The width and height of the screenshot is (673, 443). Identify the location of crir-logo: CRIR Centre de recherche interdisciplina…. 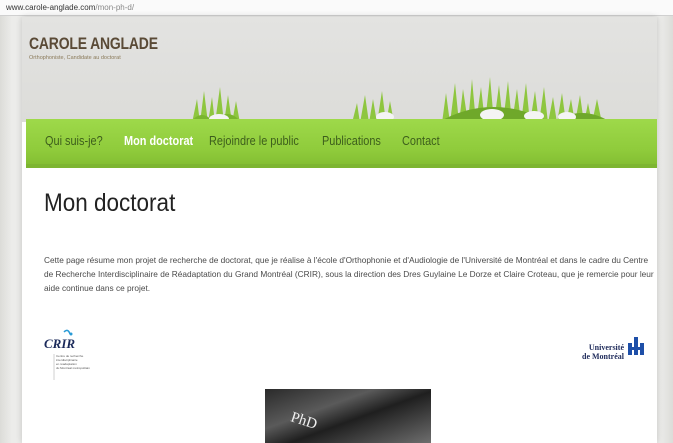
(84, 359).